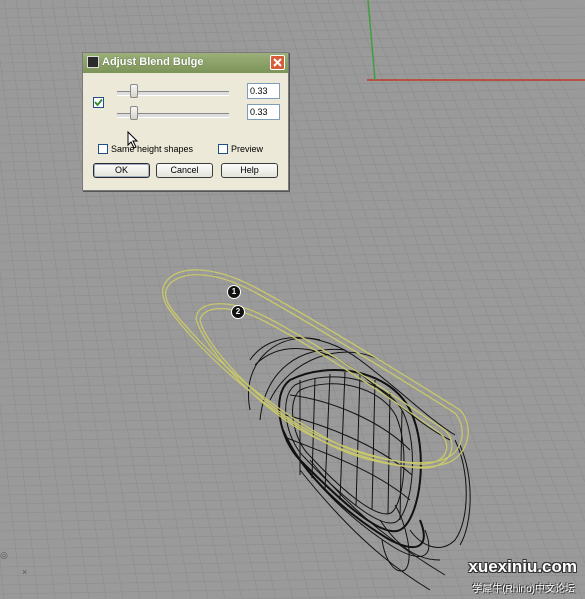 Image resolution: width=585 pixels, height=599 pixels. What do you see at coordinates (184, 170) in the screenshot?
I see `cancel-button: Cancel` at bounding box center [184, 170].